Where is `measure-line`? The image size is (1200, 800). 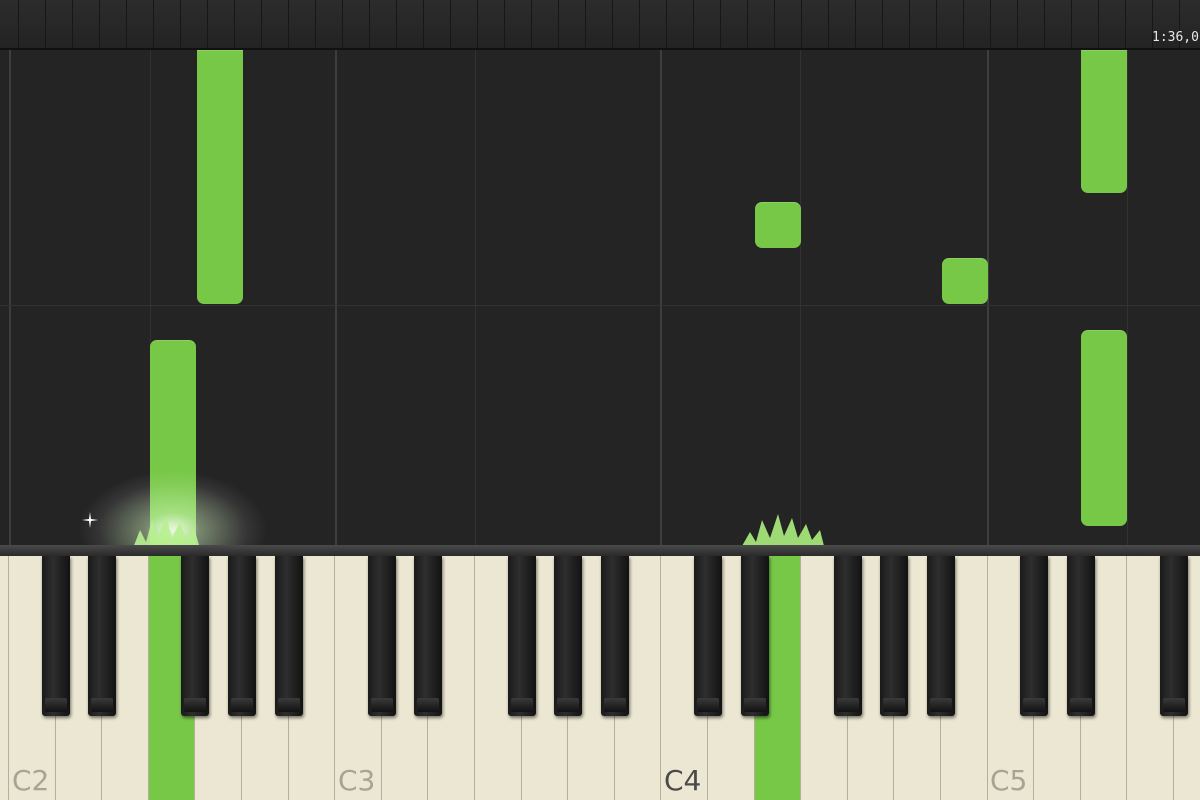
measure-line is located at coordinates (600, 305).